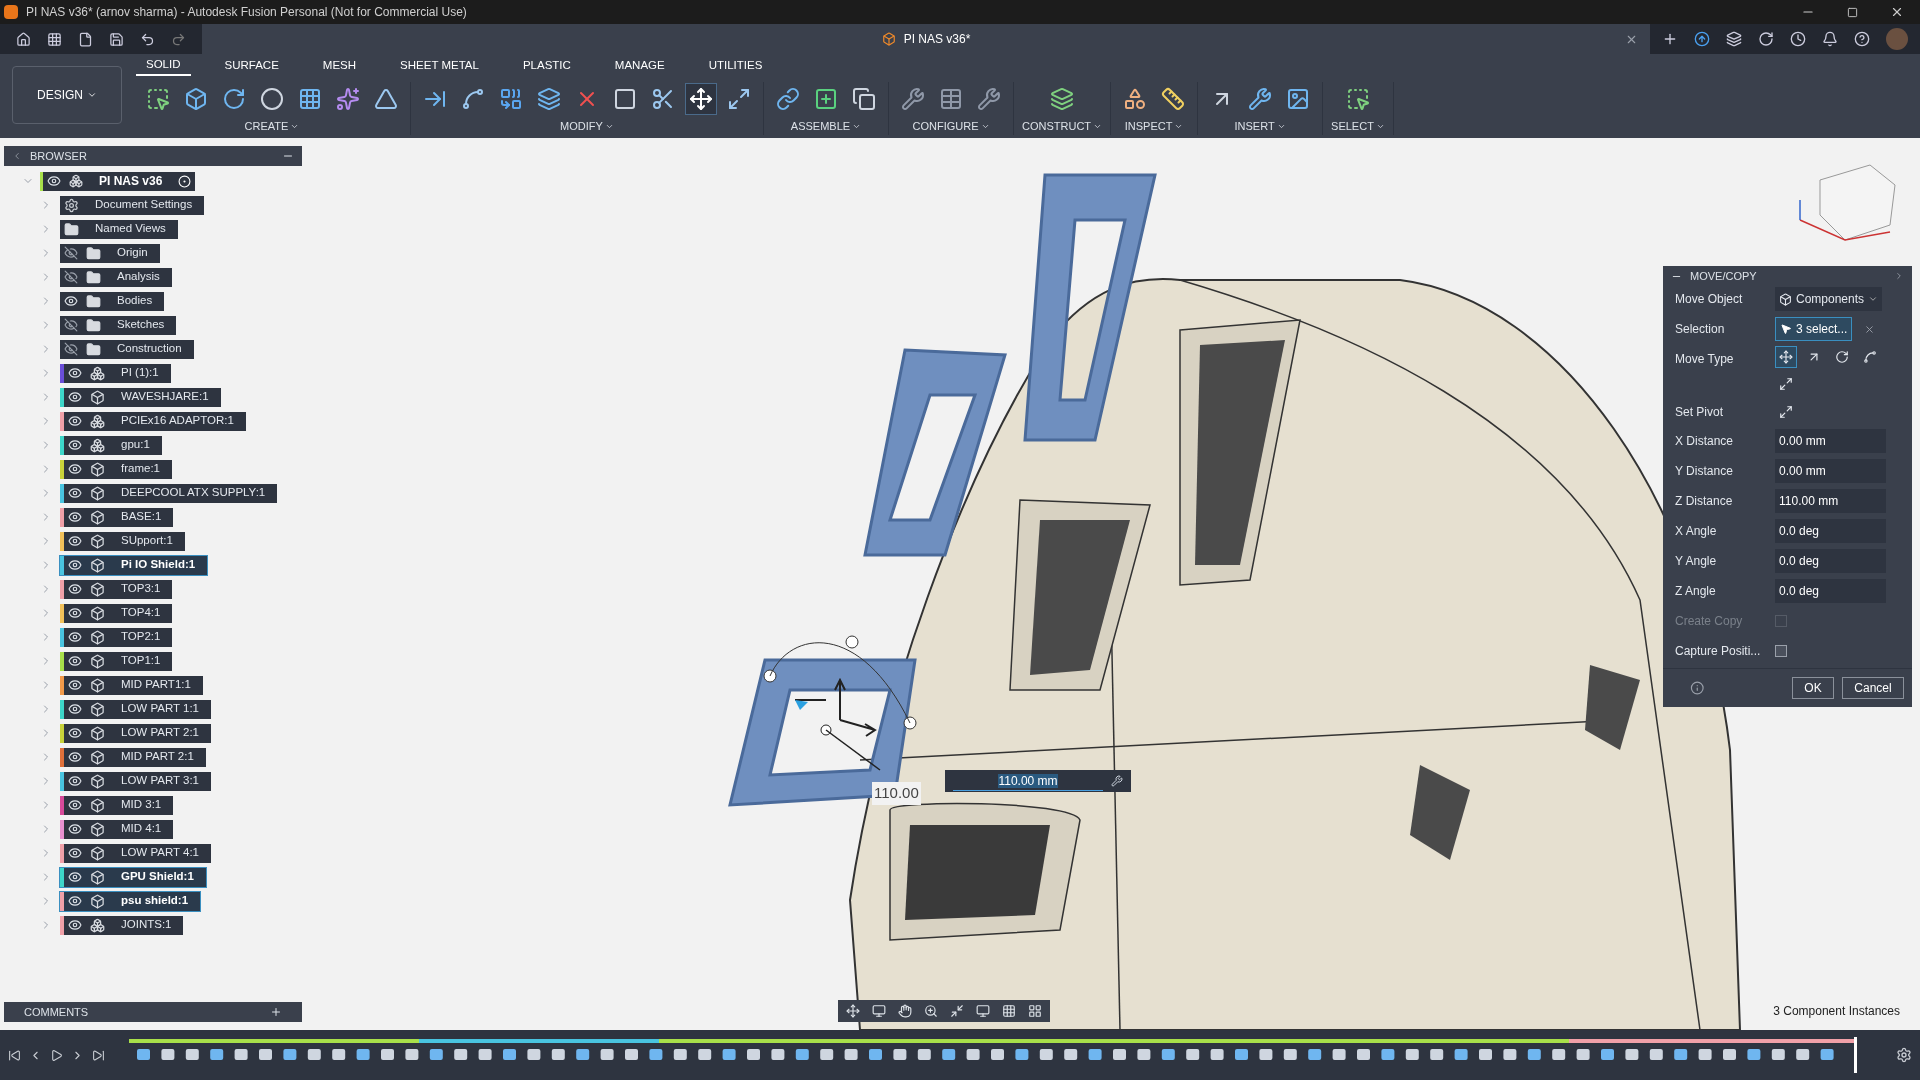 Image resolution: width=1920 pixels, height=1080 pixels. Describe the element at coordinates (54, 39) in the screenshot. I see `grid-icon` at that location.